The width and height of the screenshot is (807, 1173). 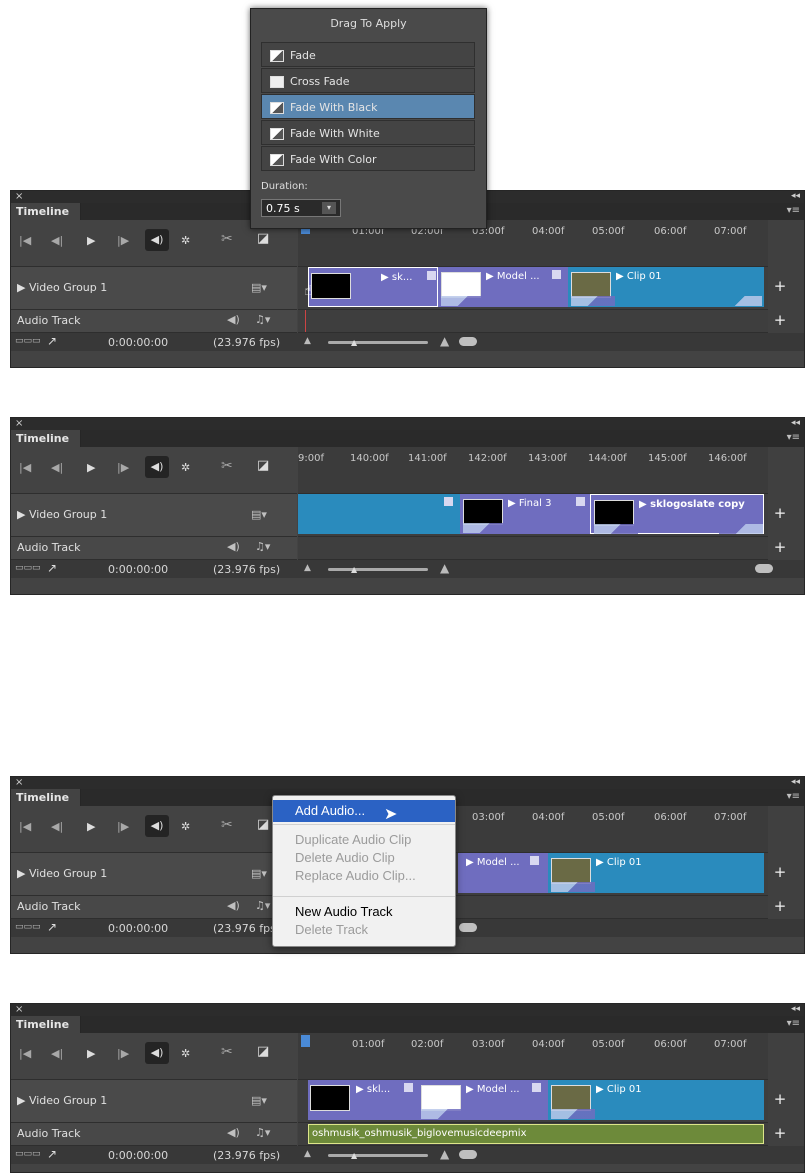 What do you see at coordinates (533, 321) in the screenshot?
I see `audio-track-area` at bounding box center [533, 321].